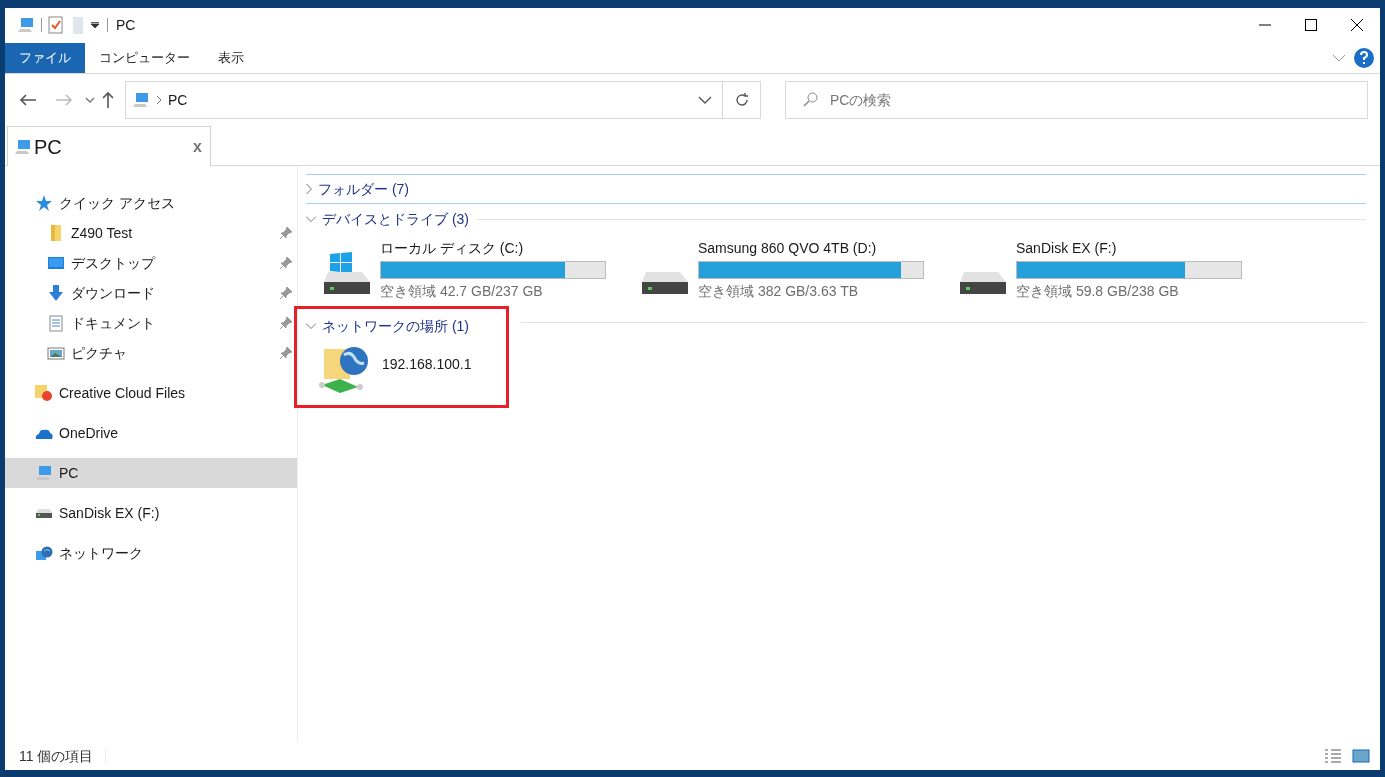 The image size is (1385, 777). What do you see at coordinates (151, 393) in the screenshot?
I see `sidebar-item: Creative Cloud Files` at bounding box center [151, 393].